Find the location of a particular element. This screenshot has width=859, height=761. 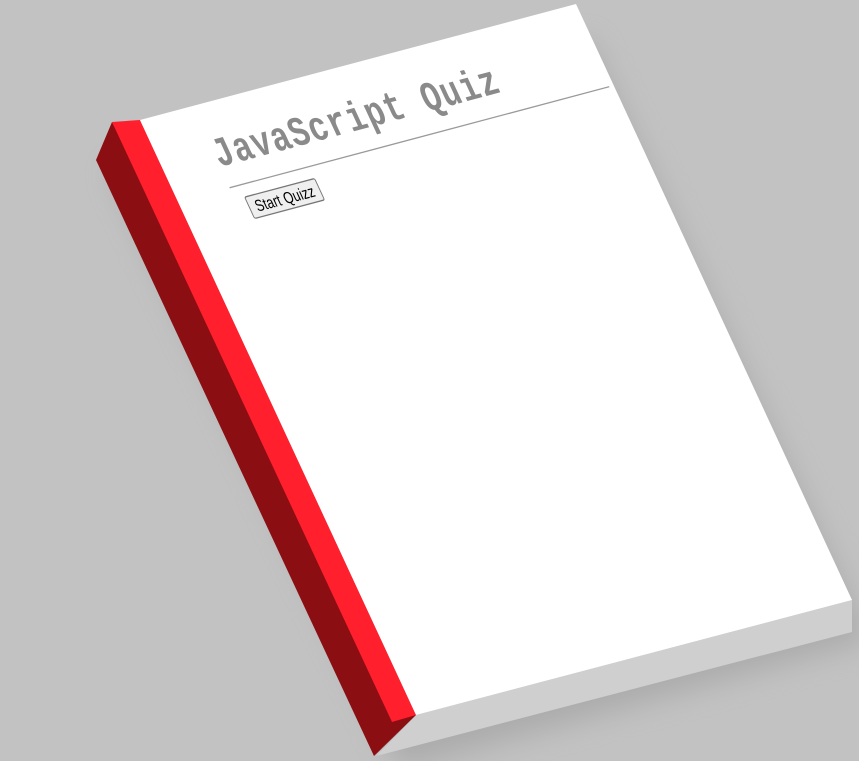

start-quiz-button: Start Quizz is located at coordinates (284, 198).